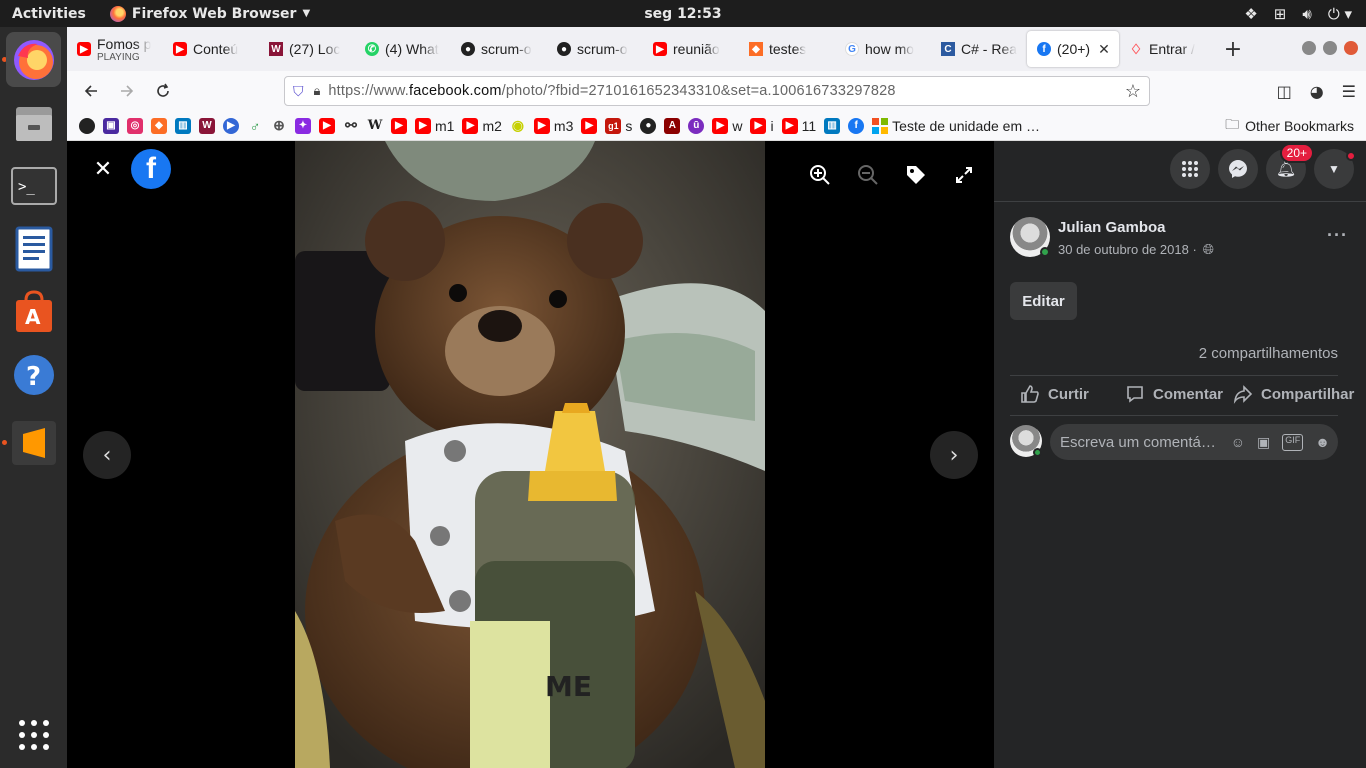 Image resolution: width=1366 pixels, height=768 pixels. I want to click on gif-icon: GIF, so click(1293, 442).